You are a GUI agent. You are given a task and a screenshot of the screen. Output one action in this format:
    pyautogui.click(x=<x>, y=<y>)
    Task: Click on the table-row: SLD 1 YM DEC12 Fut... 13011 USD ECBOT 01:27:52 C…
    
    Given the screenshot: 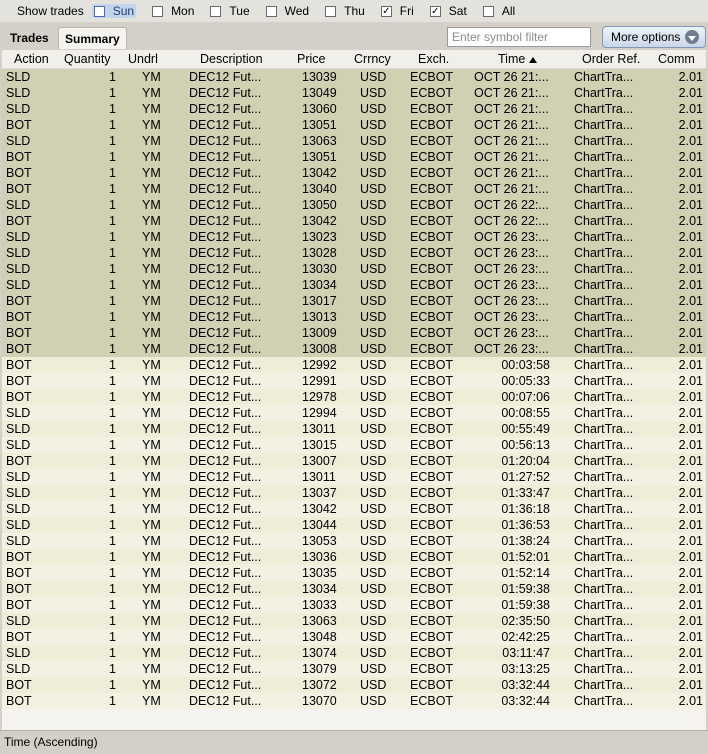 What is the action you would take?
    pyautogui.click(x=354, y=477)
    